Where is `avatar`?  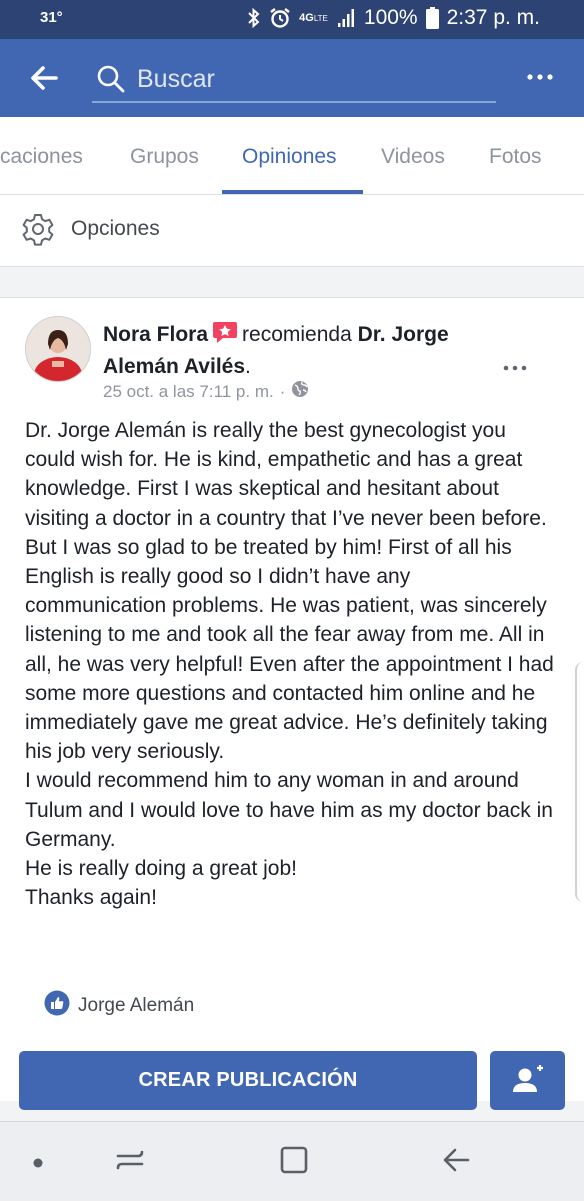
avatar is located at coordinates (58, 349).